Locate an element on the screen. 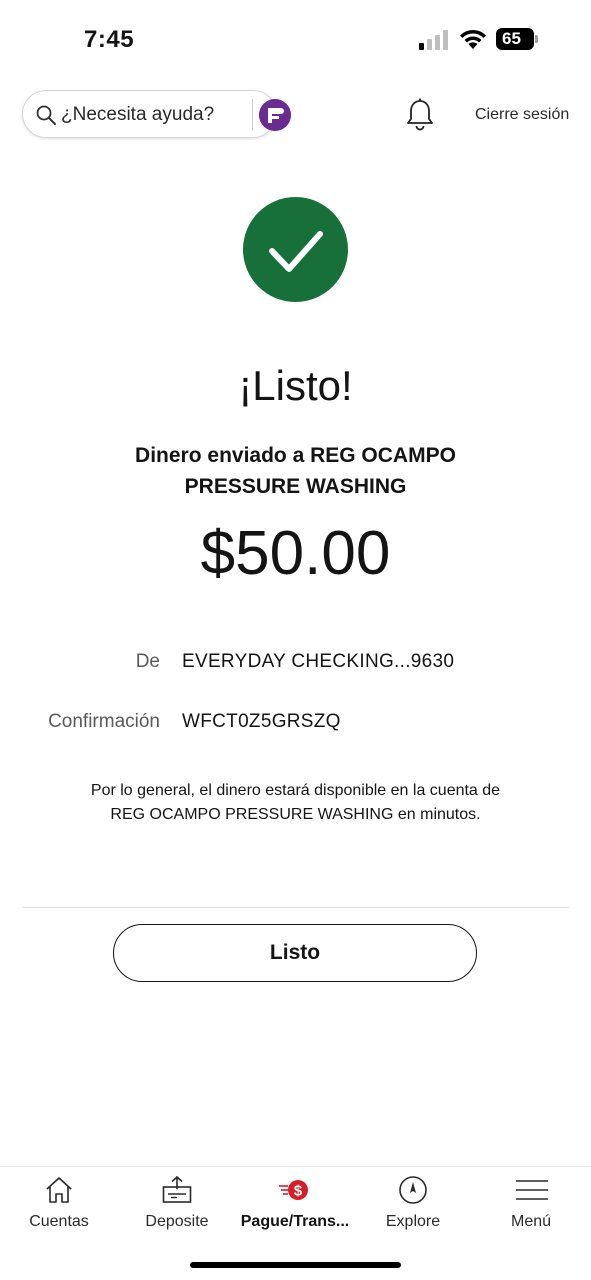 This screenshot has width=591, height=1280. logout-link: Cierre sesión is located at coordinates (522, 115).